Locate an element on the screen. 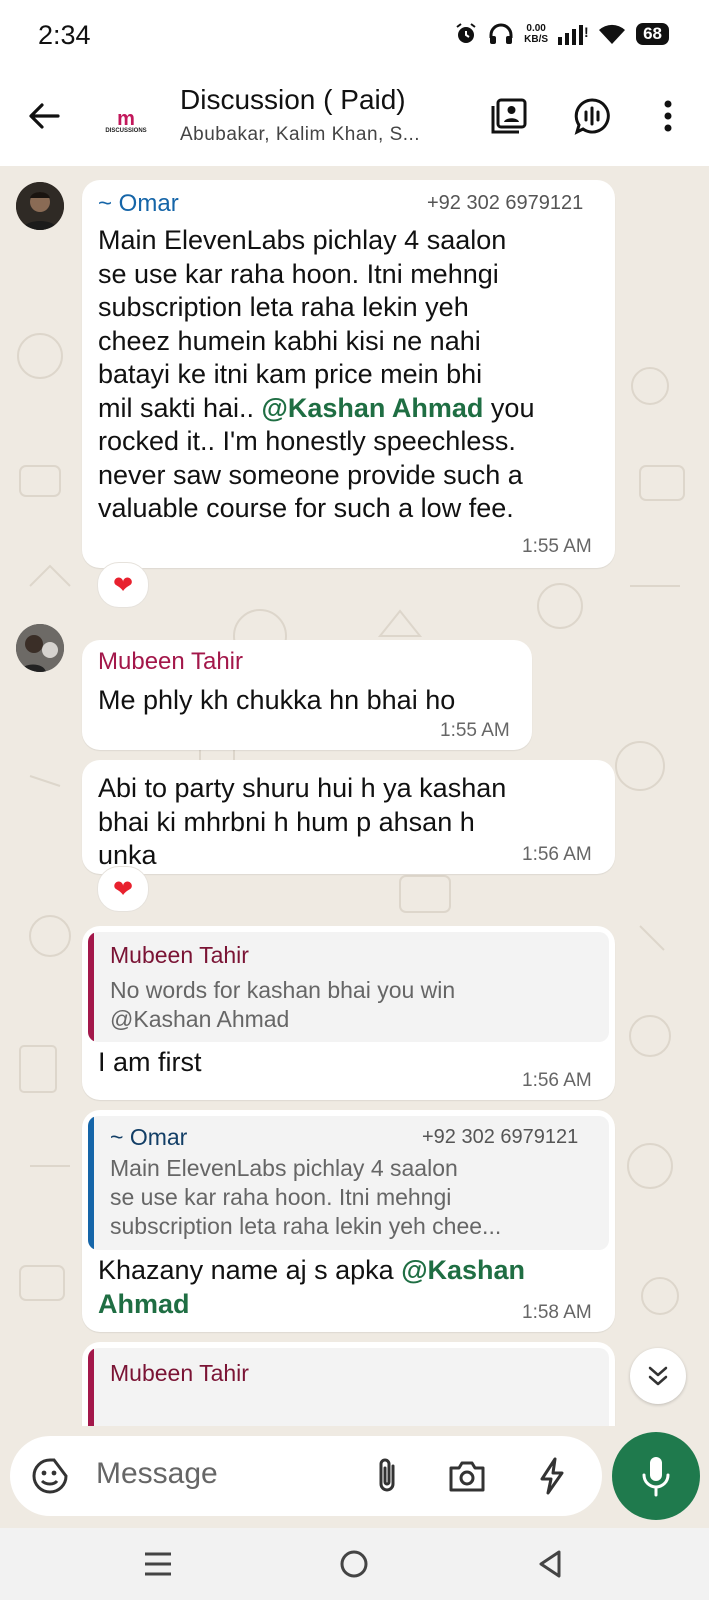 The height and width of the screenshot is (1600, 709). logo-mark: m is located at coordinates (126, 119).